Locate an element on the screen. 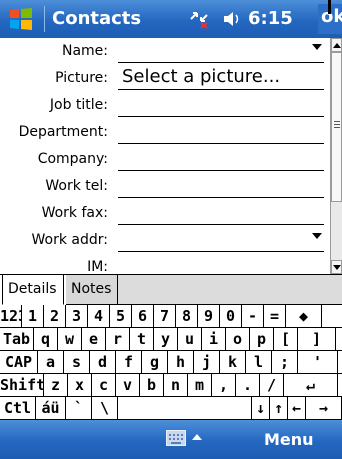 This screenshot has width=342, height=459. menu-button: Menu is located at coordinates (289, 439).